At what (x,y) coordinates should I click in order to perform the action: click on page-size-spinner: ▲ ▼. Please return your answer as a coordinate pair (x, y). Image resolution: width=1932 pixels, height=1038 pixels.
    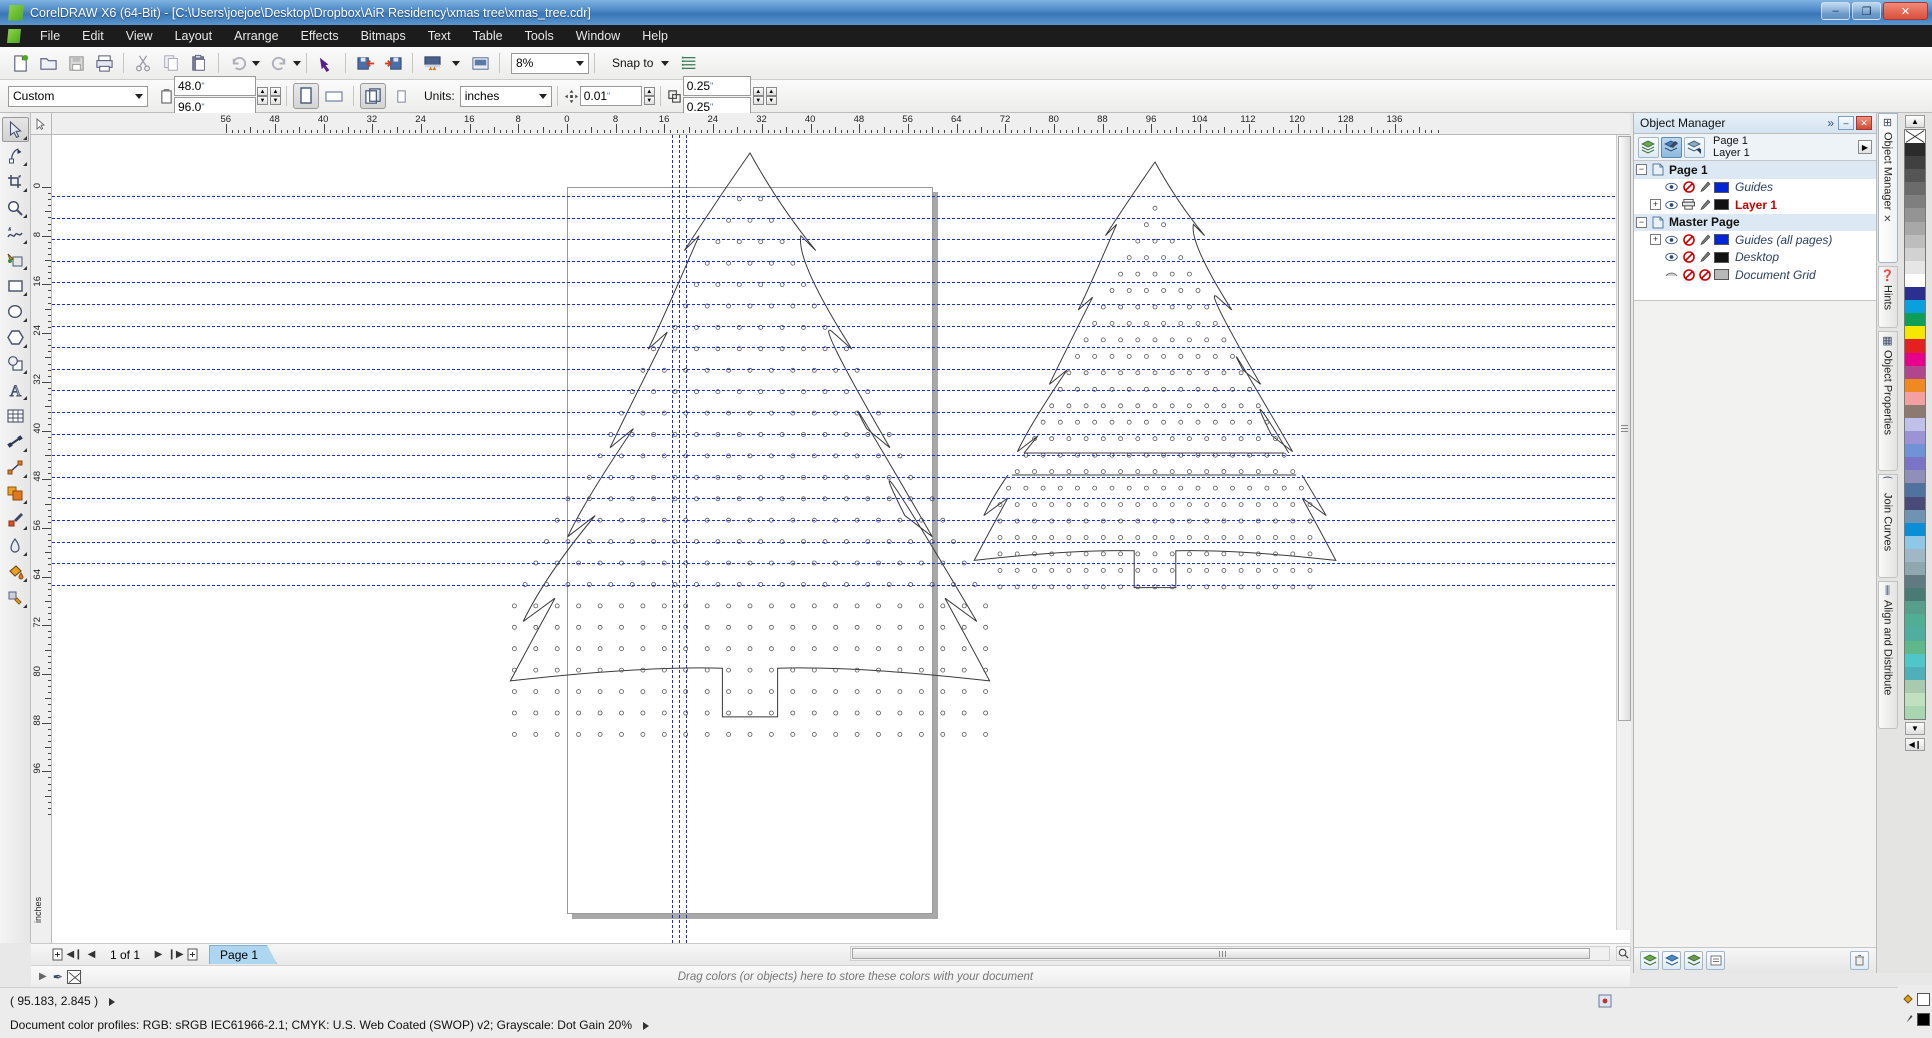
    Looking at the image, I should click on (262, 96).